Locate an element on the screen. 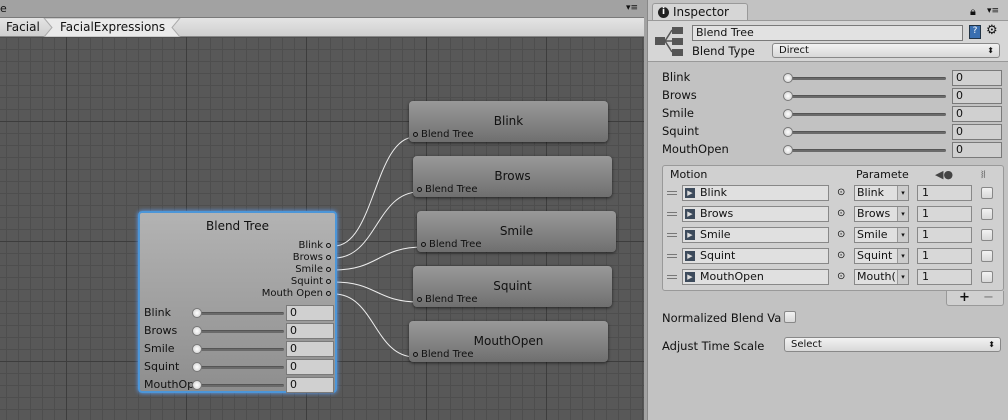  output-port: Squint is located at coordinates (311, 281).